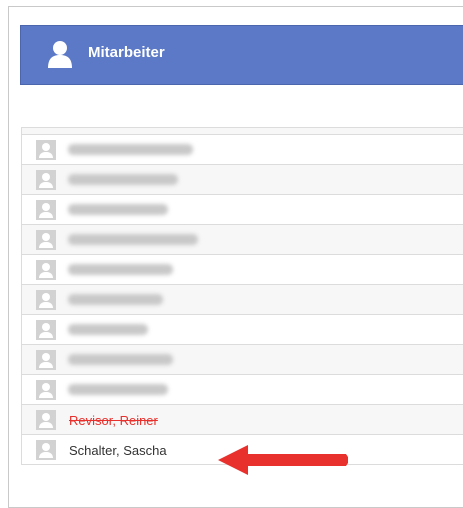 The image size is (463, 508). What do you see at coordinates (113, 420) in the screenshot?
I see `employee-name: Revisor, Reiner` at bounding box center [113, 420].